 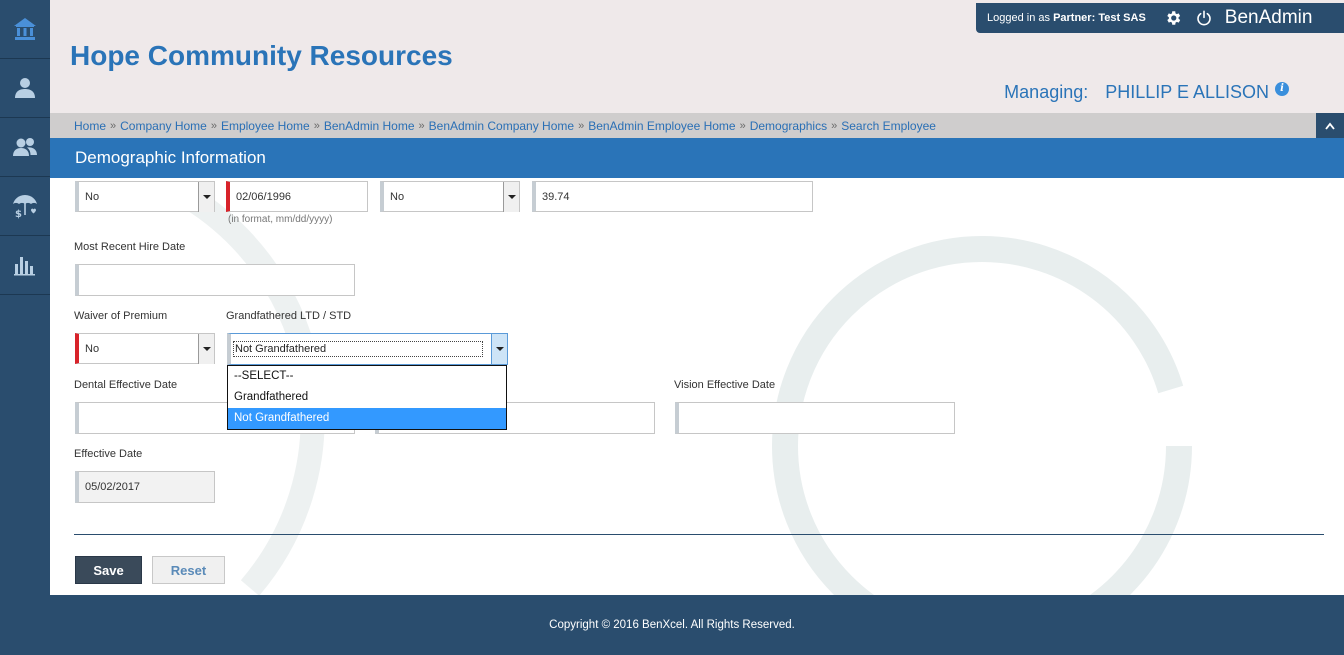 I want to click on power-icon, so click(x=1204, y=18).